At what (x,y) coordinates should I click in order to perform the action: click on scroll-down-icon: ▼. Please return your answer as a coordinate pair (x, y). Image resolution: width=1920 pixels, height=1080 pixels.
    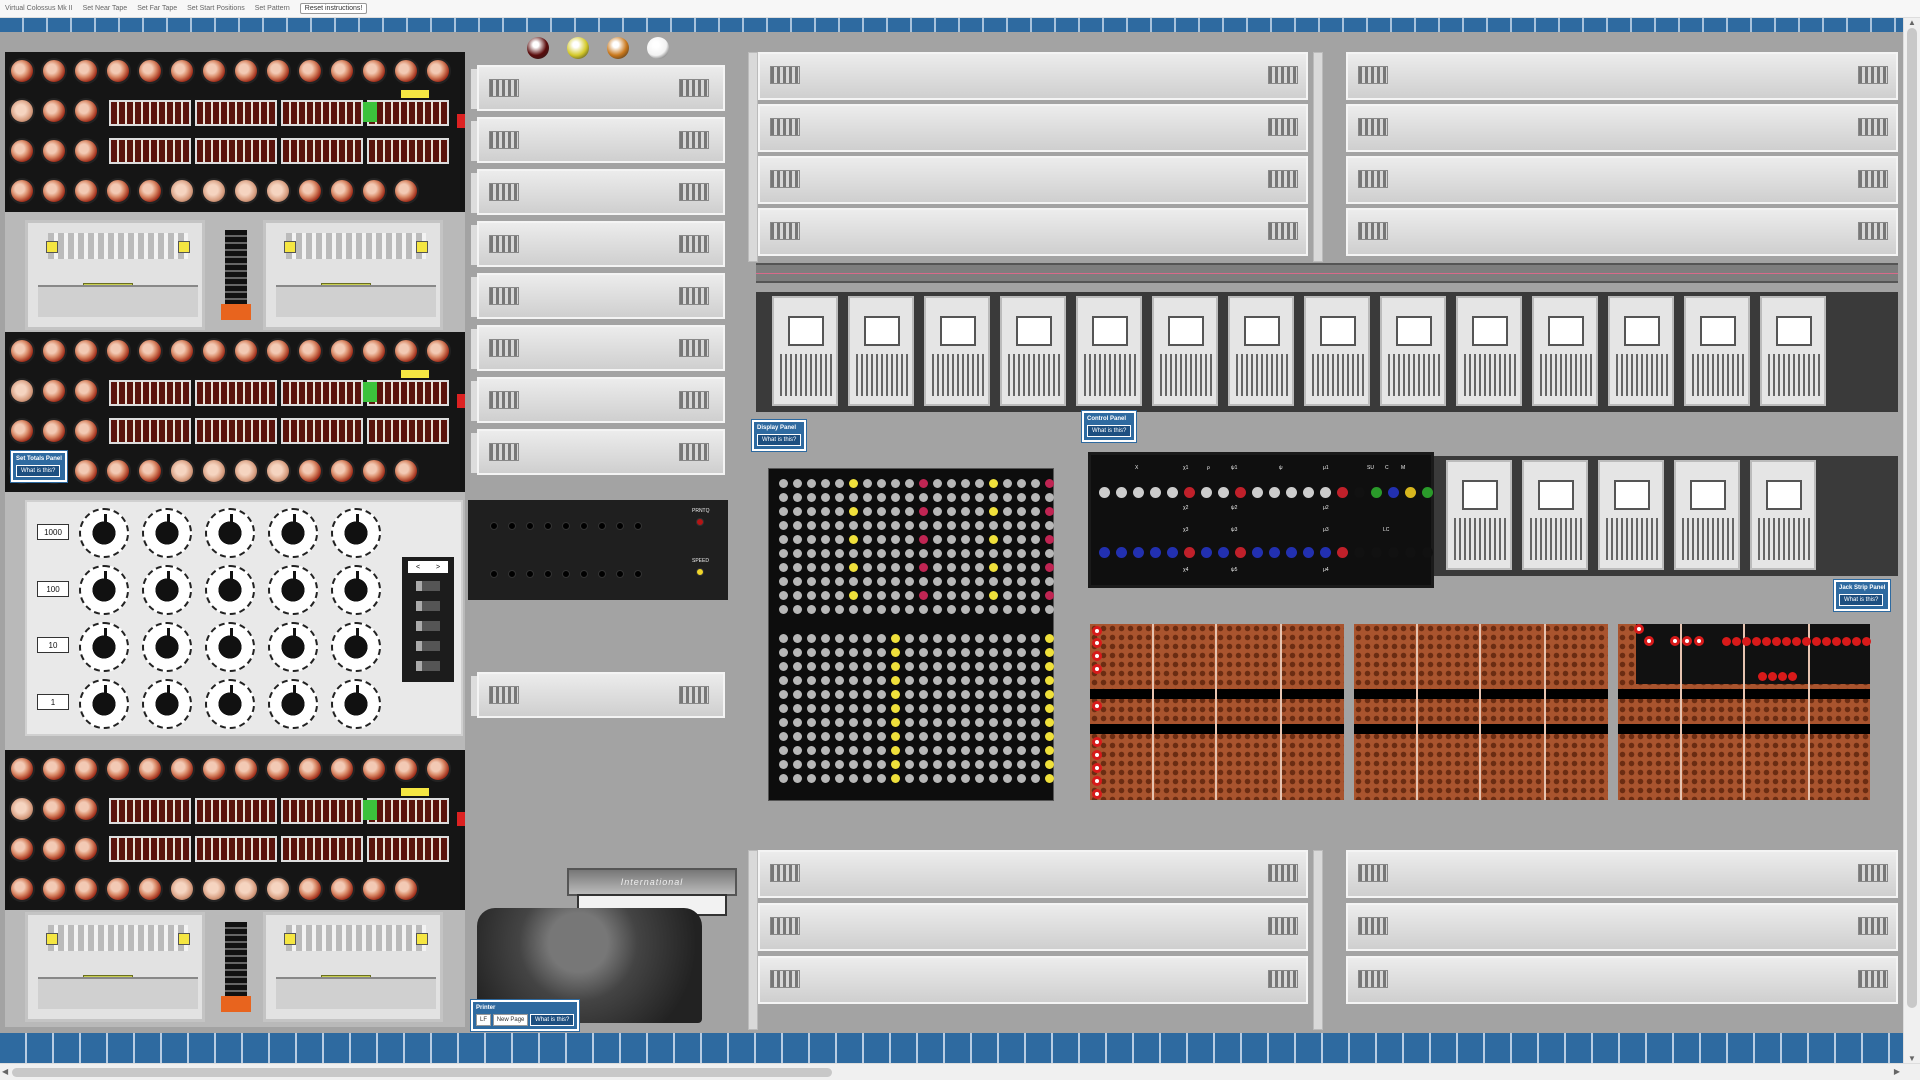
    Looking at the image, I should click on (1912, 1058).